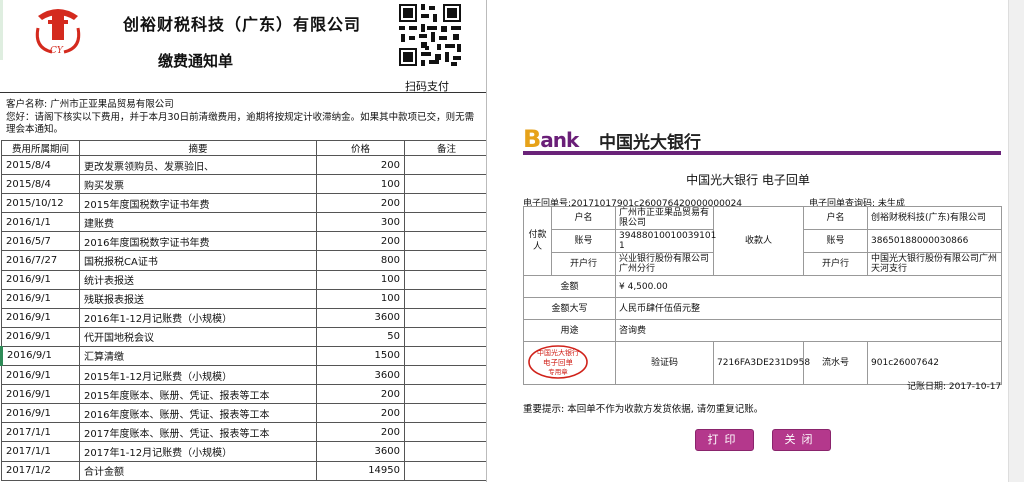 This screenshot has height=482, width=1024. I want to click on description-cell: 残联报表报送, so click(198, 298).